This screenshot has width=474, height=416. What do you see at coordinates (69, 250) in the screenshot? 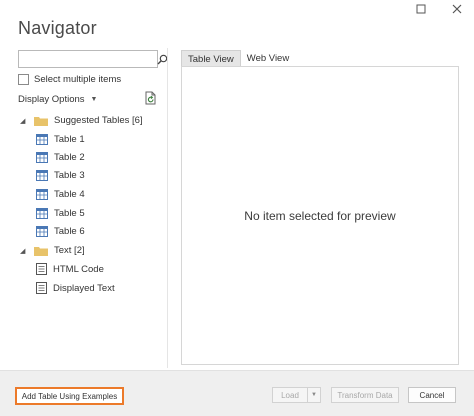
I see `tree-group-label: Text [2]` at bounding box center [69, 250].